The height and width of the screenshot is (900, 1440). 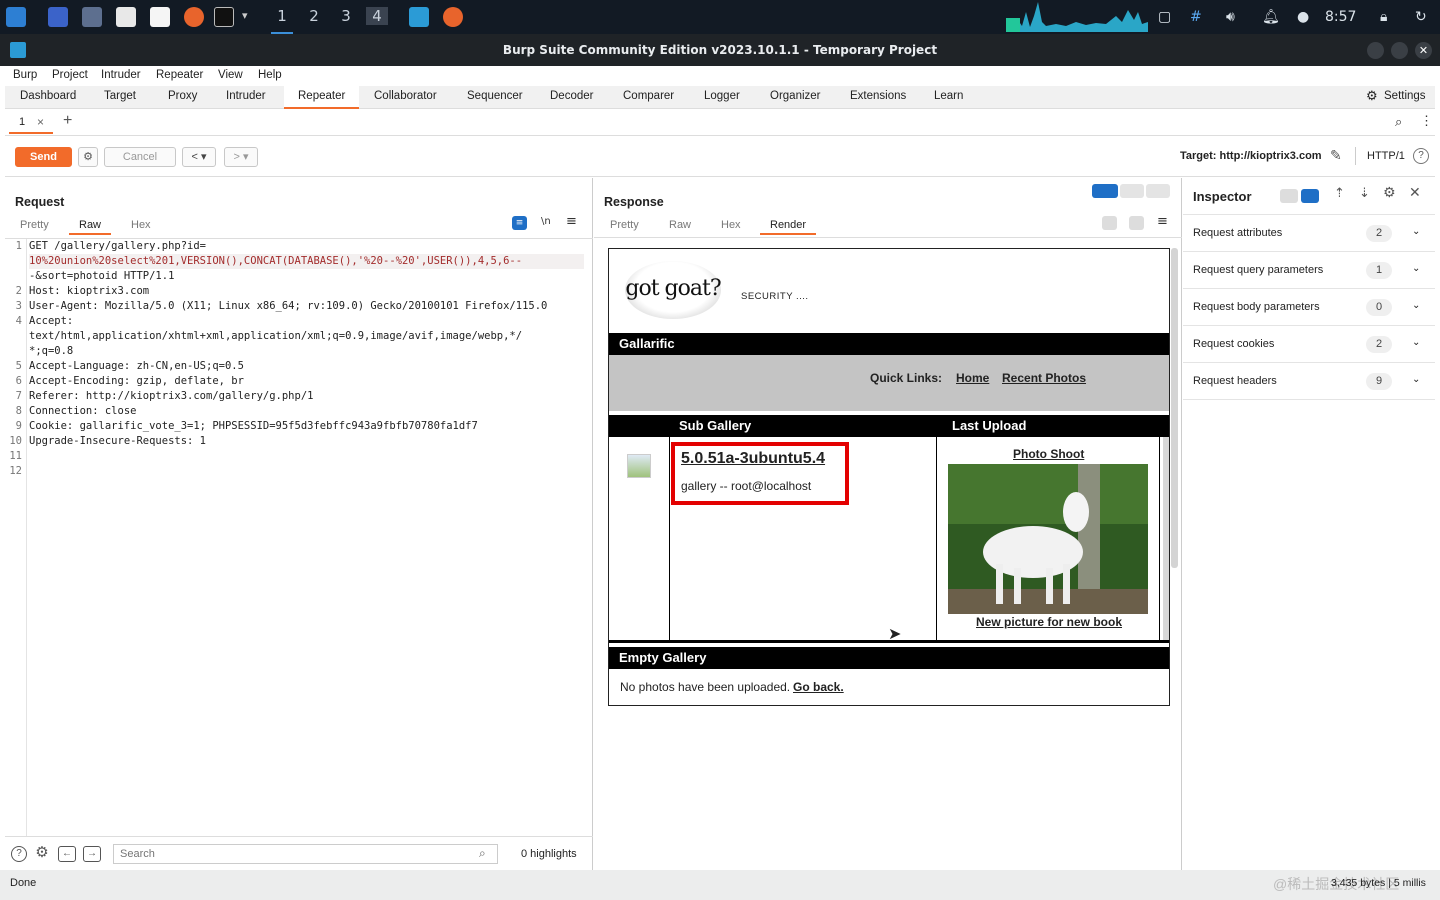 I want to click on close-window-button: ✕, so click(x=1423, y=50).